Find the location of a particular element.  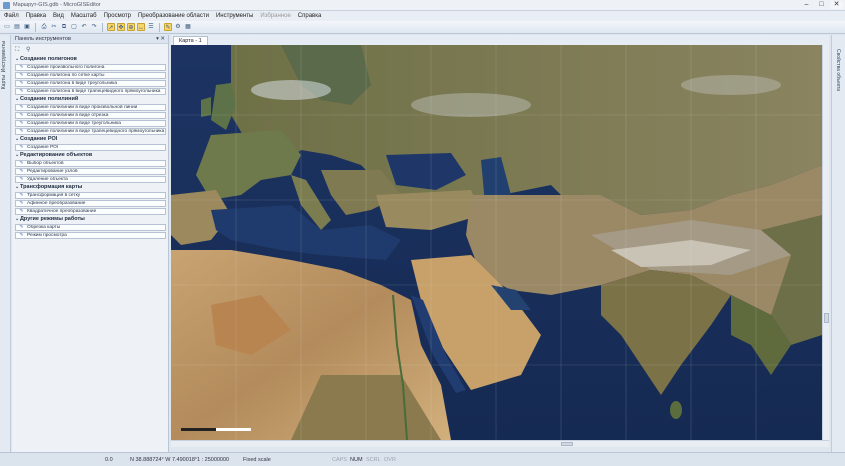

select-icon: ➚ is located at coordinates (111, 27).